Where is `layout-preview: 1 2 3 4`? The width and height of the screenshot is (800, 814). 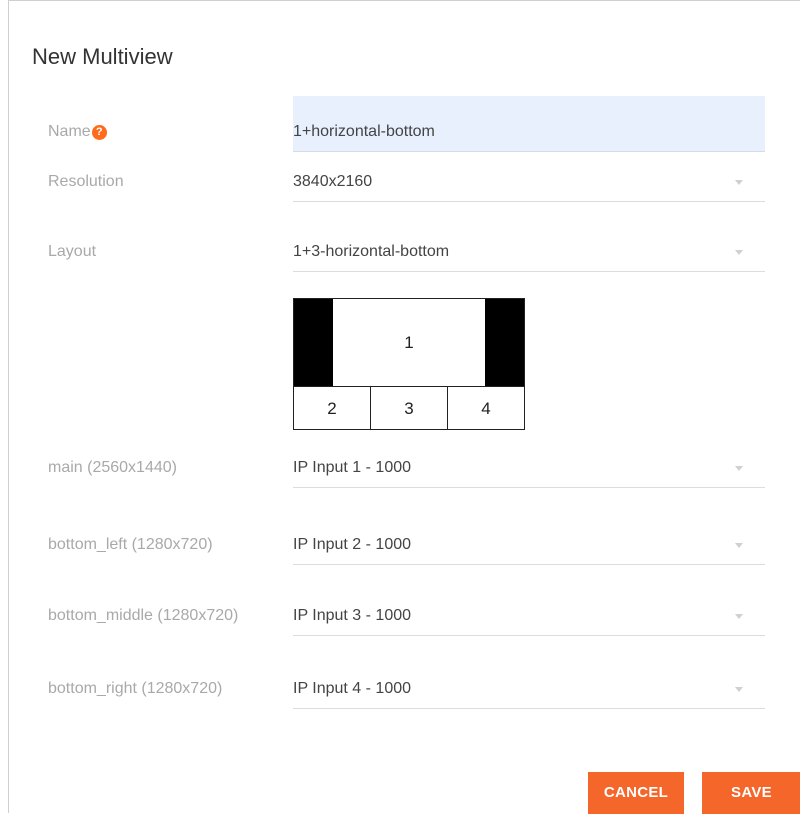 layout-preview: 1 2 3 4 is located at coordinates (409, 364).